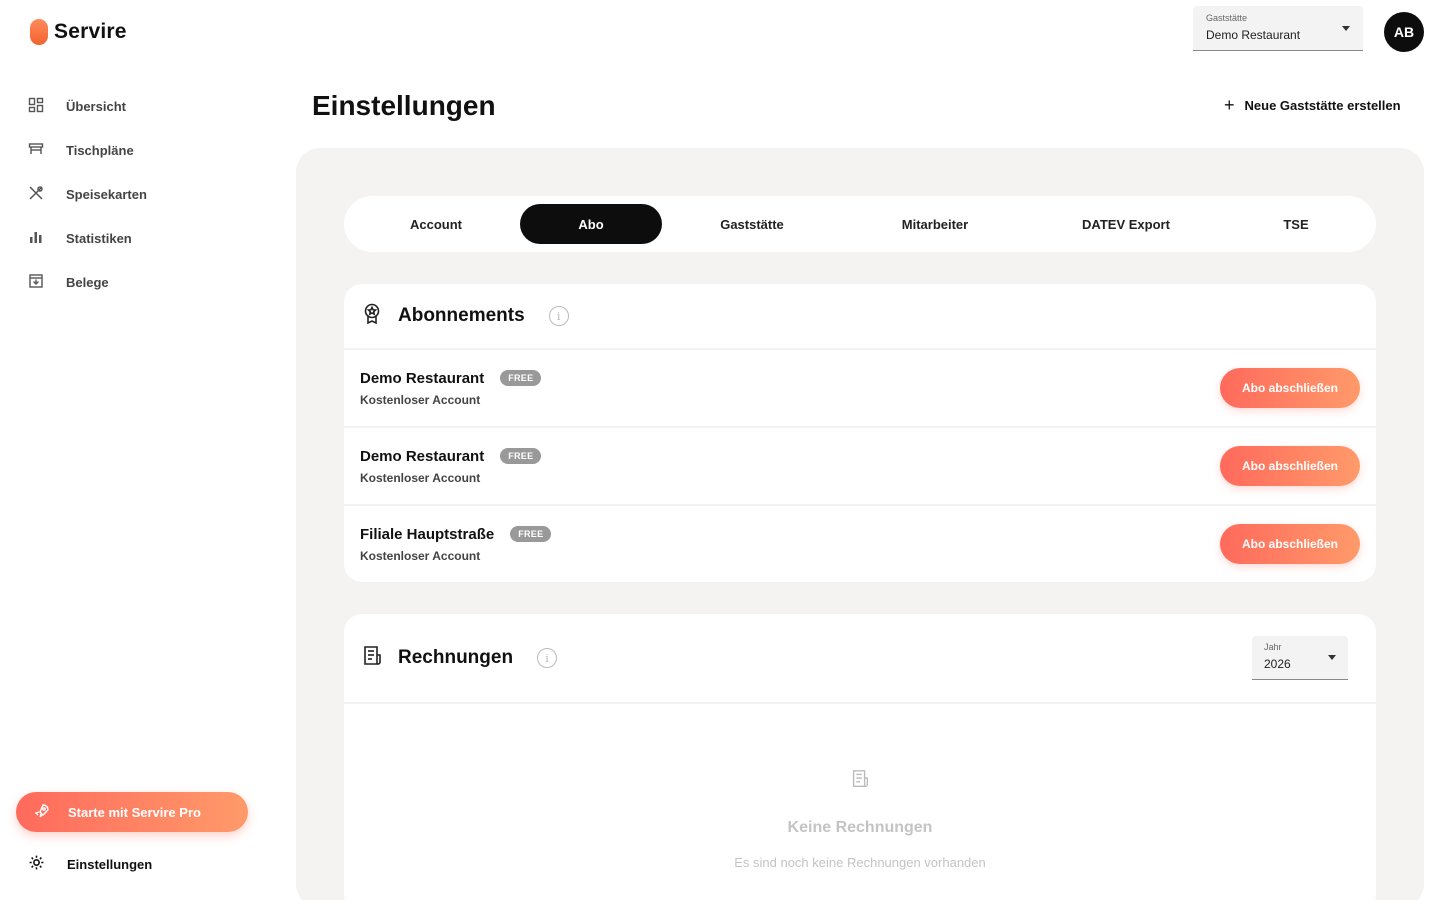 The image size is (1440, 900). Describe the element at coordinates (36, 106) in the screenshot. I see `dashboard-icon` at that location.